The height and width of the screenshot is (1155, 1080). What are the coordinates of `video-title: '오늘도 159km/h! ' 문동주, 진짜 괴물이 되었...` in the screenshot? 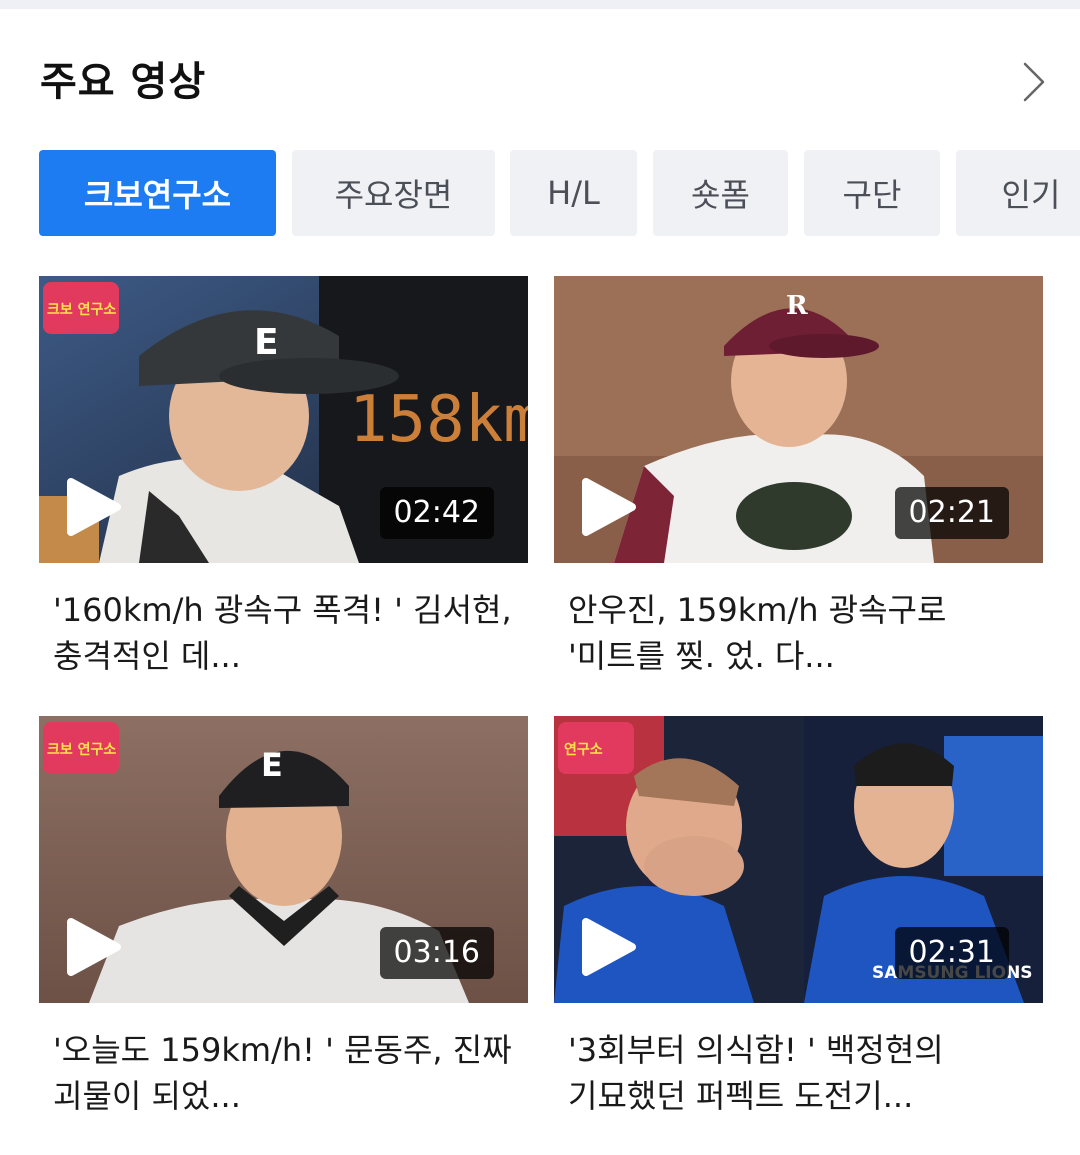 It's located at (287, 1073).